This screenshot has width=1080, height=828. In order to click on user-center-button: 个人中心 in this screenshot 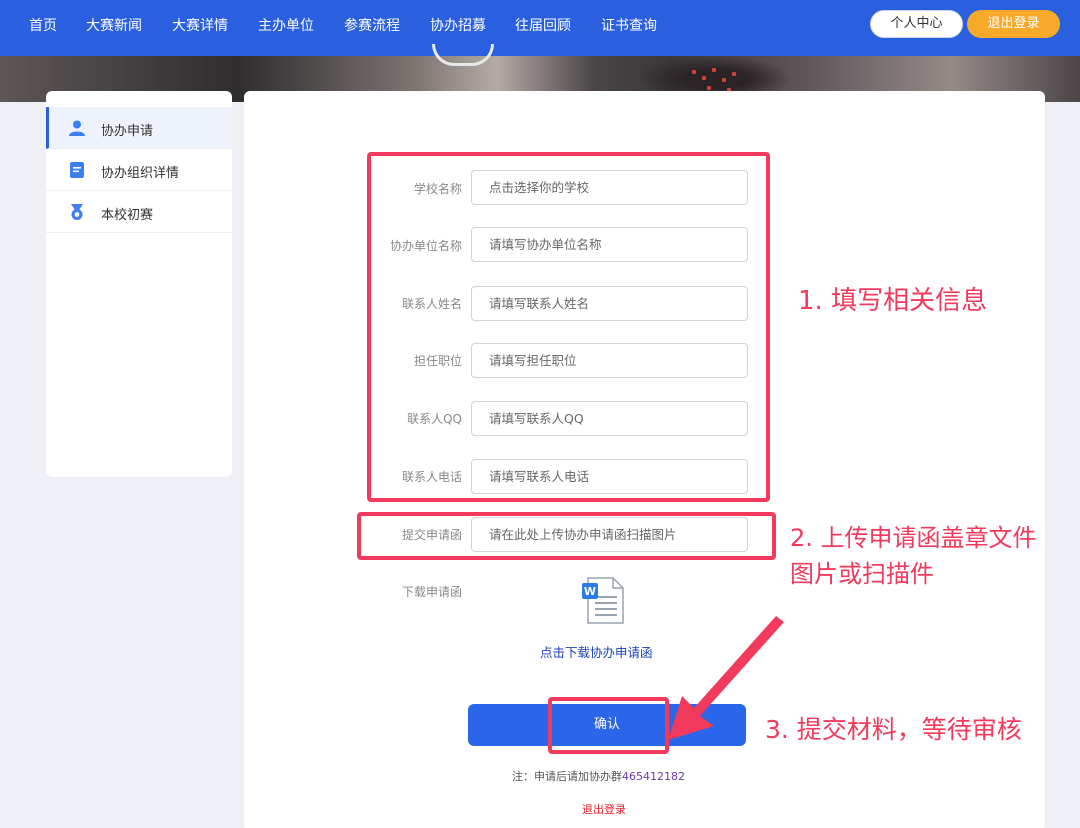, I will do `click(916, 24)`.